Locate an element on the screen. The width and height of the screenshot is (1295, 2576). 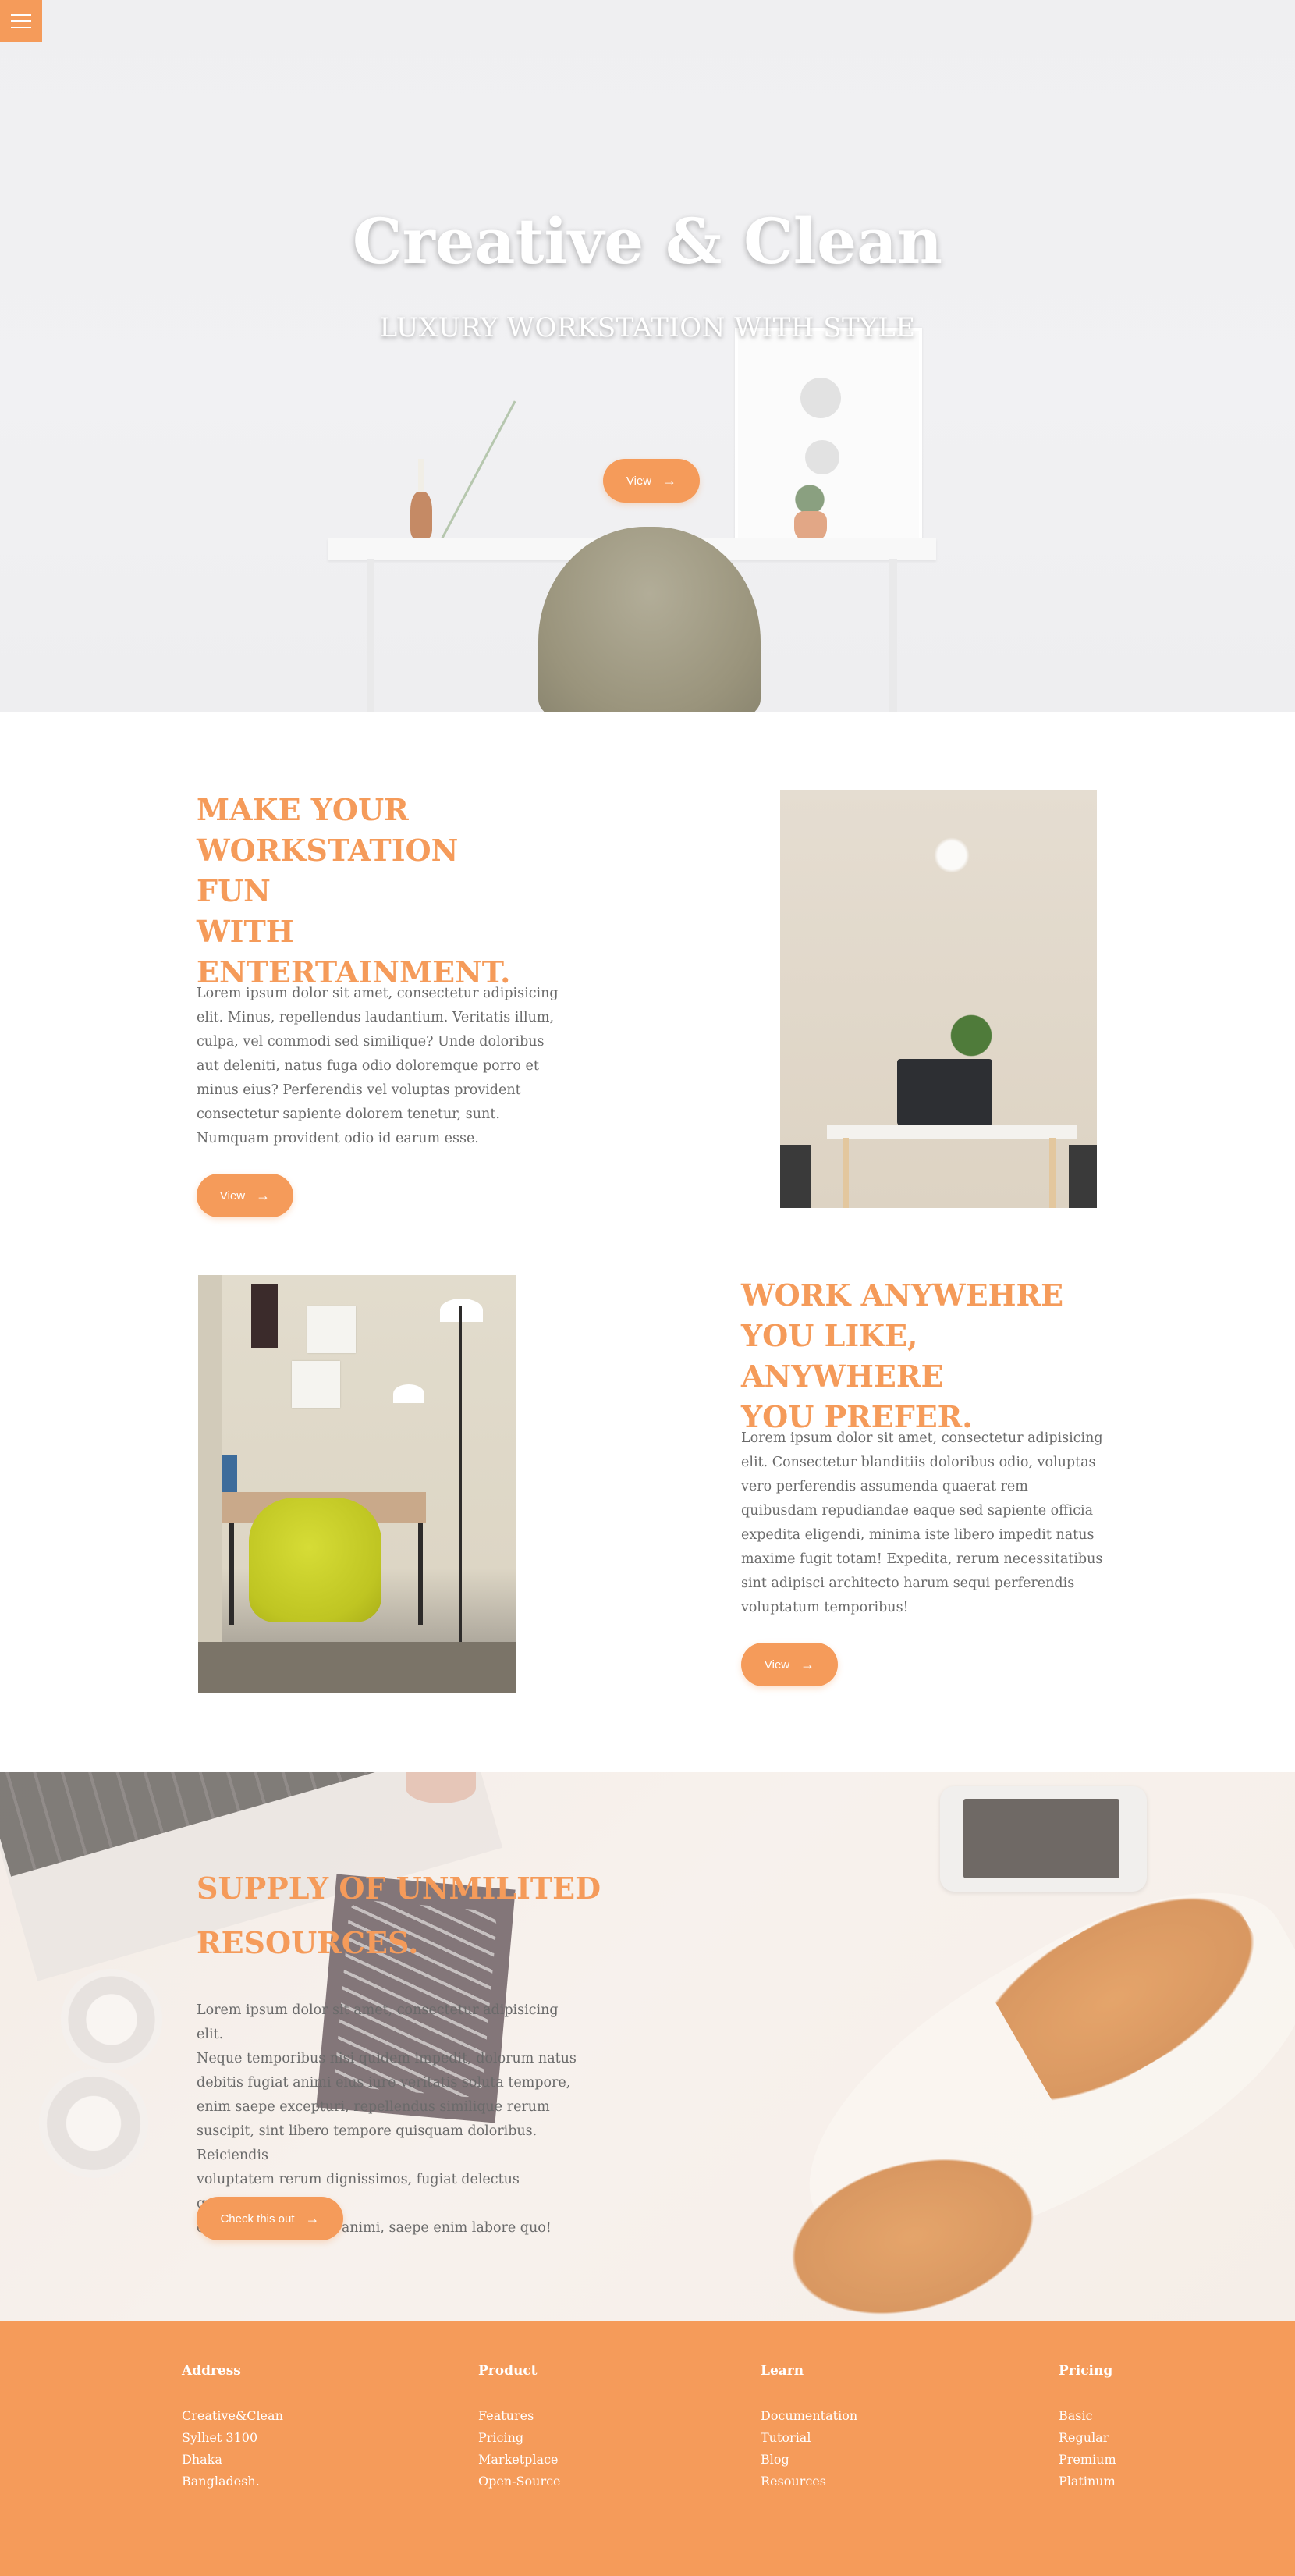
workstation-photo is located at coordinates (939, 999).